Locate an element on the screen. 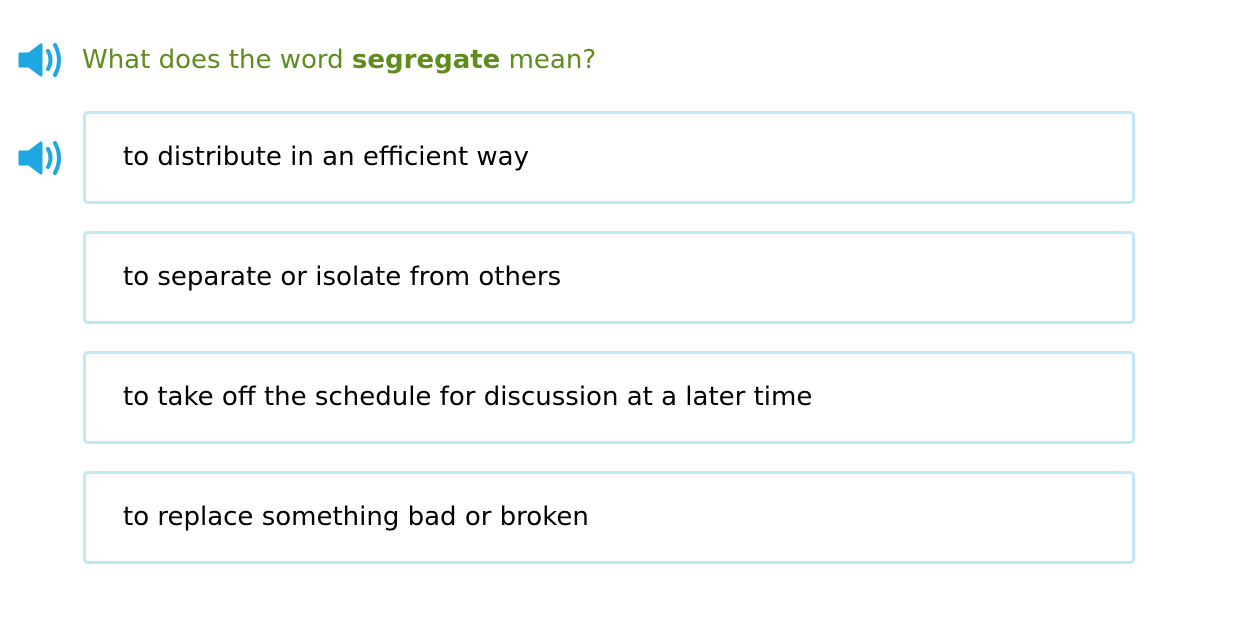 The height and width of the screenshot is (626, 1245). question-prefix: What does the word is located at coordinates (213, 60).